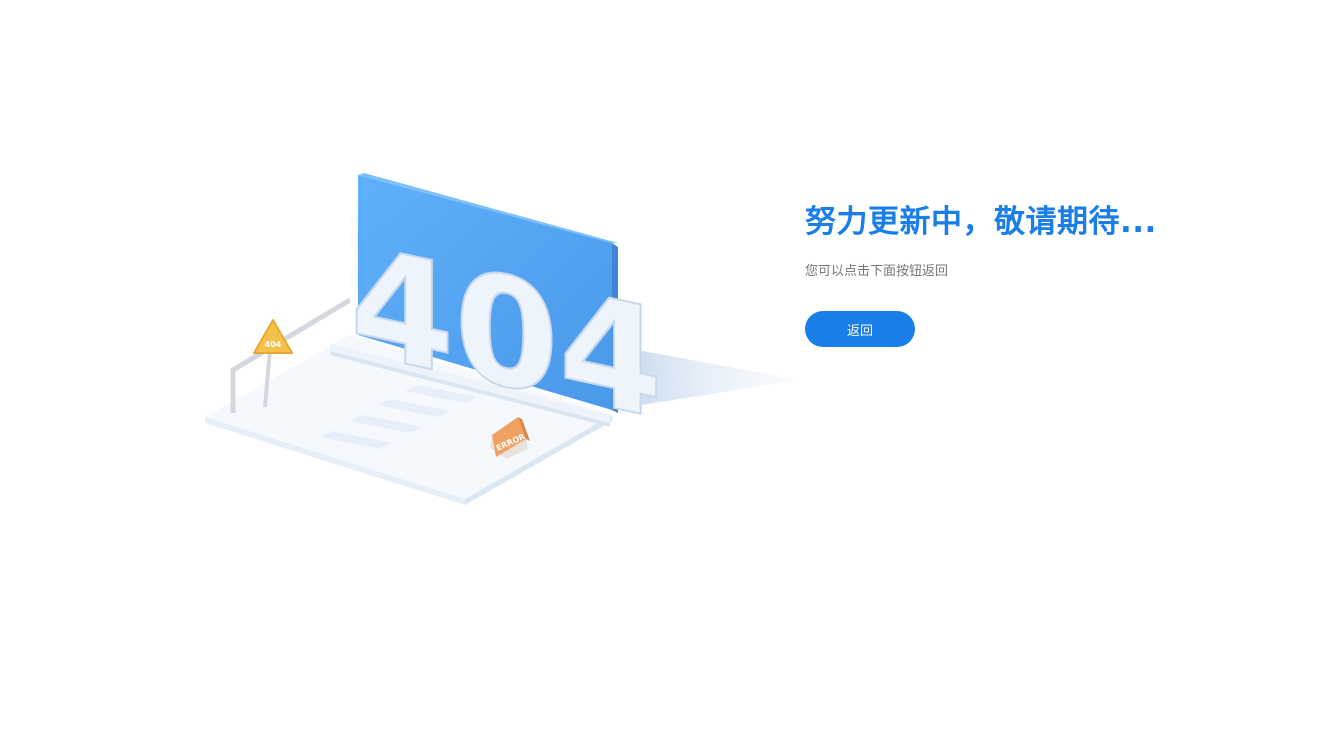 This screenshot has height=756, width=1319. I want to click on warning-sign-text: 404, so click(273, 344).